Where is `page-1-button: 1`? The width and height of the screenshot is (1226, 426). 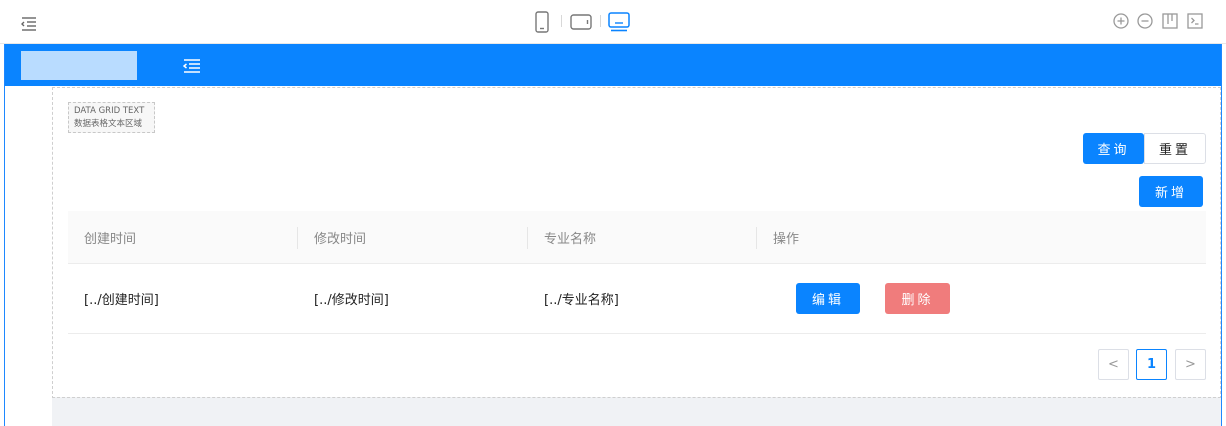 page-1-button: 1 is located at coordinates (1151, 364).